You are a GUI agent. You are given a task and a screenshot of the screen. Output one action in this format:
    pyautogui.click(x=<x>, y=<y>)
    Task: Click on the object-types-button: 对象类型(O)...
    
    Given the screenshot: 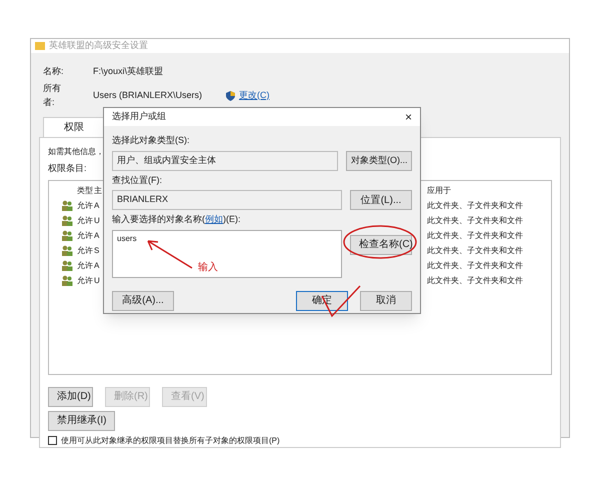 What is the action you would take?
    pyautogui.click(x=379, y=160)
    